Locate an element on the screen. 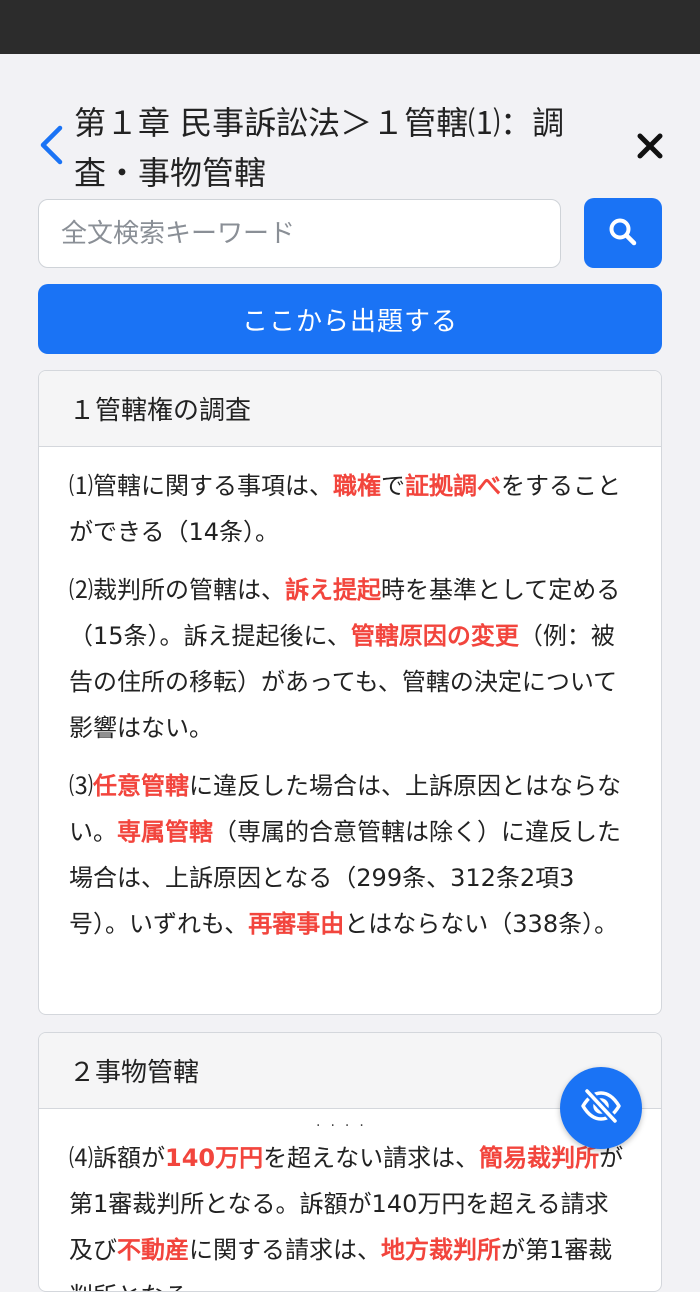 The height and width of the screenshot is (1292, 700). text-segment: で is located at coordinates (393, 486).